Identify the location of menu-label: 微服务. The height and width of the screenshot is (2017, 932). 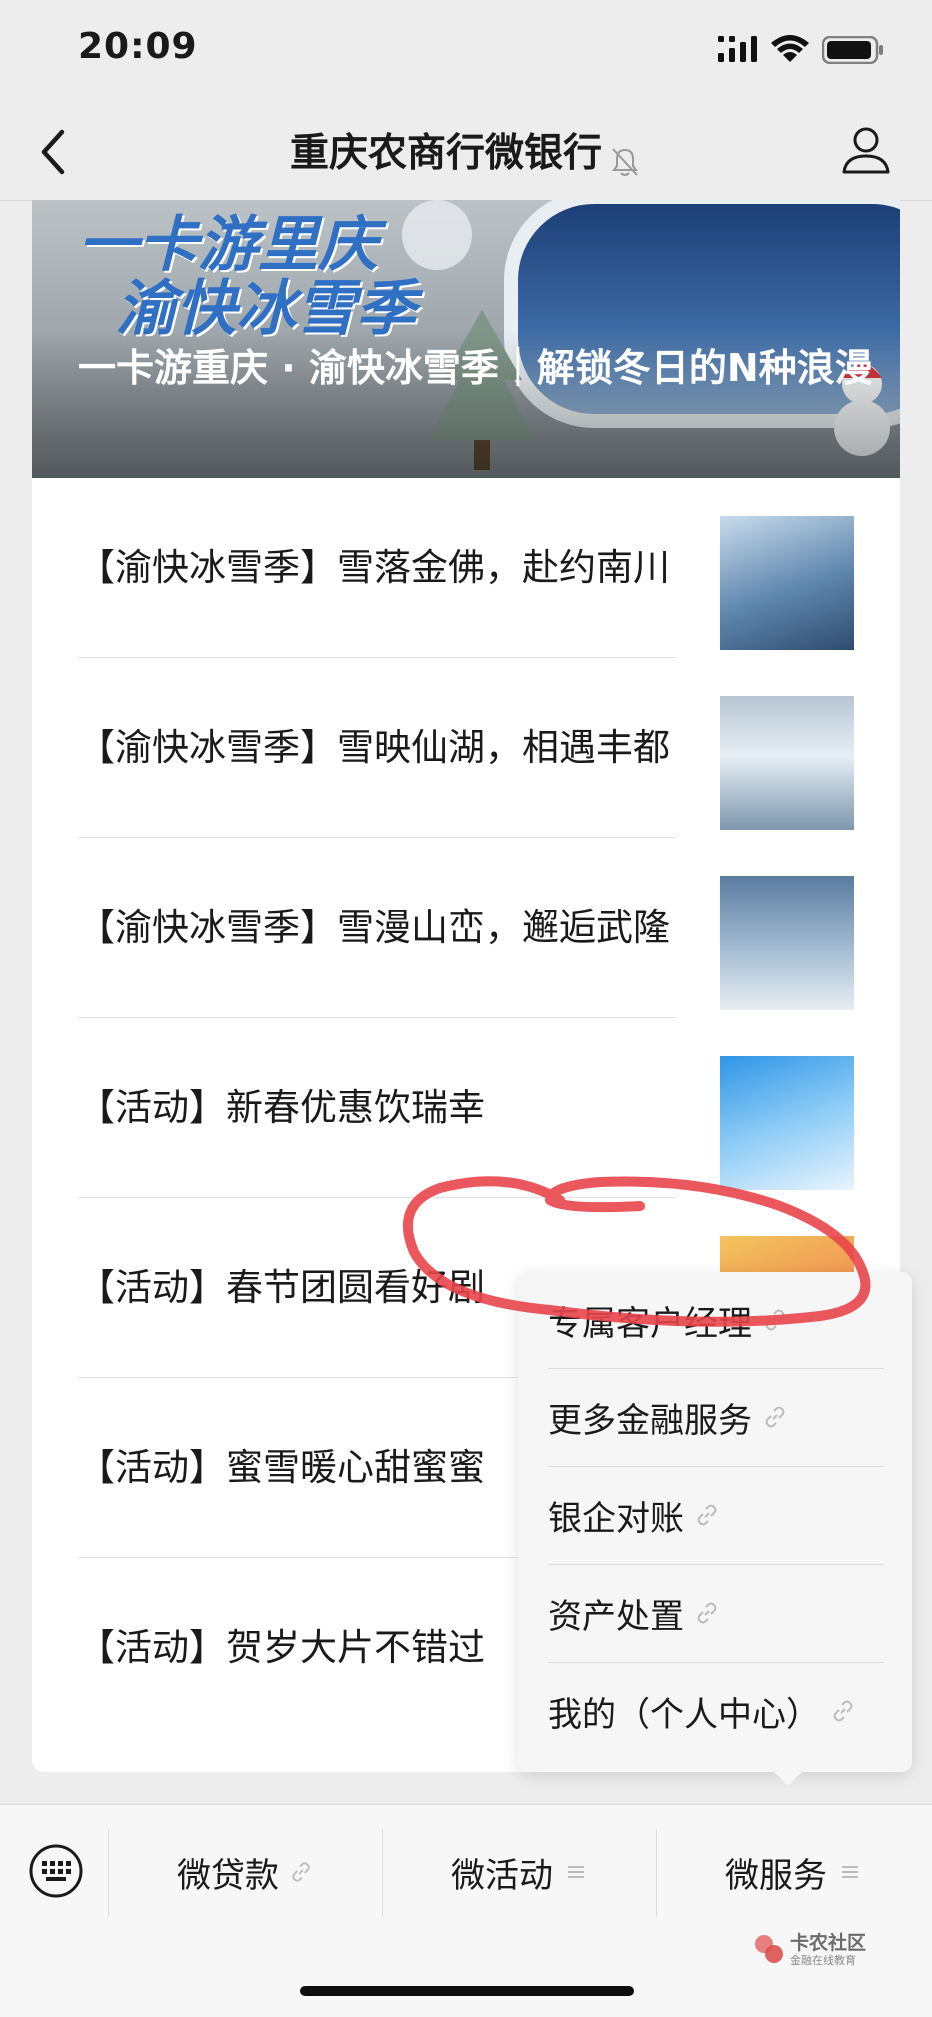
(776, 1875).